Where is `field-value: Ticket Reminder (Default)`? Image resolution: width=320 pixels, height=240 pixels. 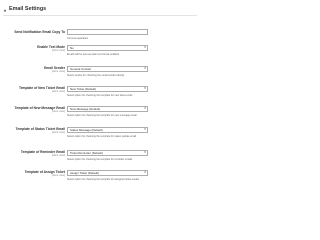 field-value: Ticket Reminder (Default) is located at coordinates (86, 153).